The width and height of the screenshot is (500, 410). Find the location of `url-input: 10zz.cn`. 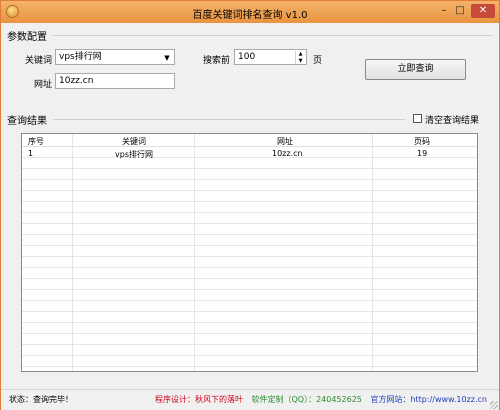

url-input: 10zz.cn is located at coordinates (115, 81).